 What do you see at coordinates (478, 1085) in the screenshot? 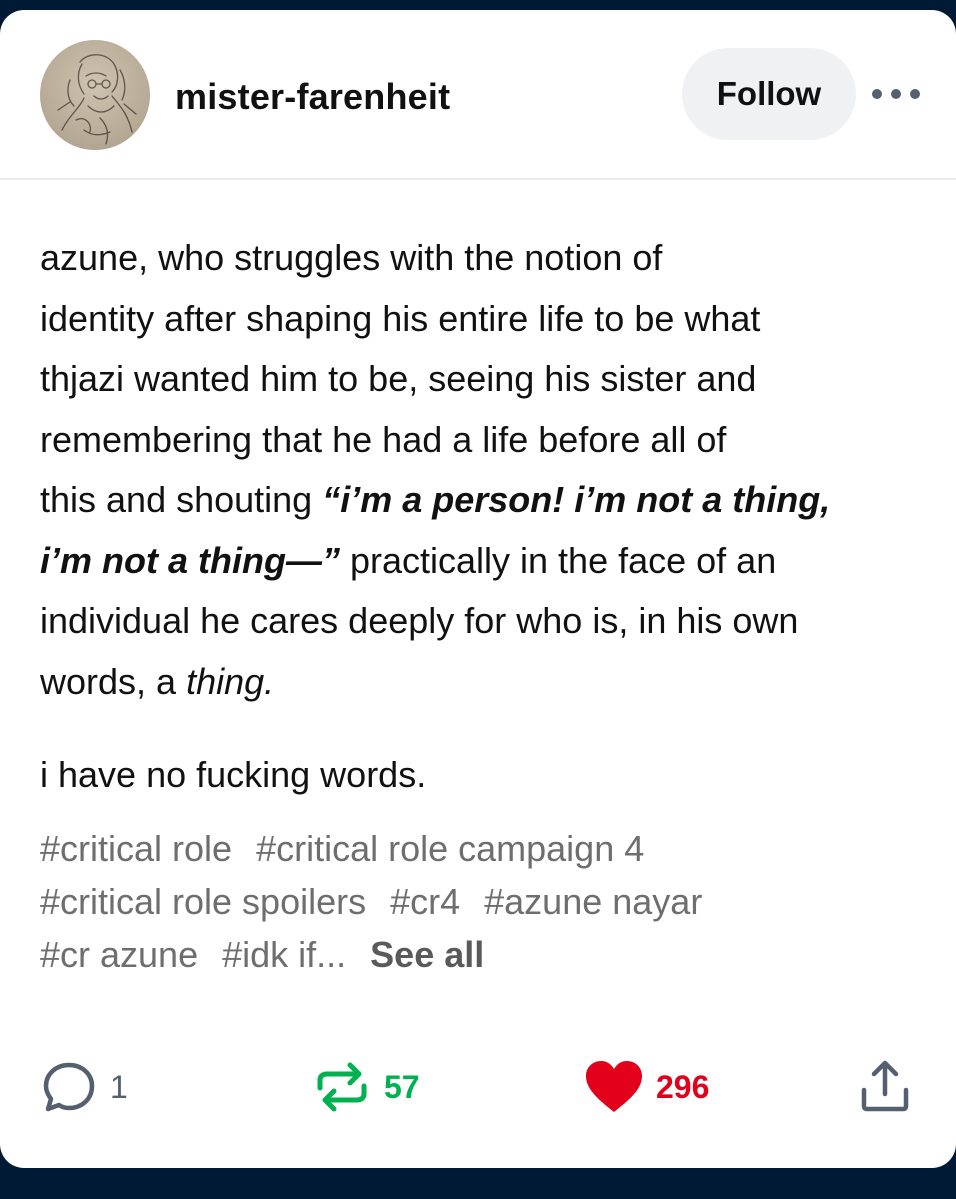
I see `post-actions: 1 57 296` at bounding box center [478, 1085].